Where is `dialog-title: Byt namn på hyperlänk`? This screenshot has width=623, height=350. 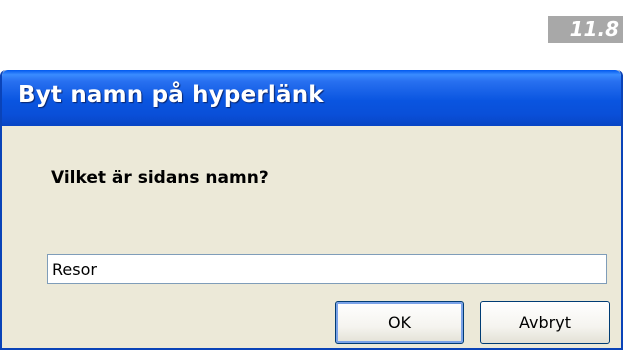
dialog-title: Byt namn på hyperlänk is located at coordinates (171, 95).